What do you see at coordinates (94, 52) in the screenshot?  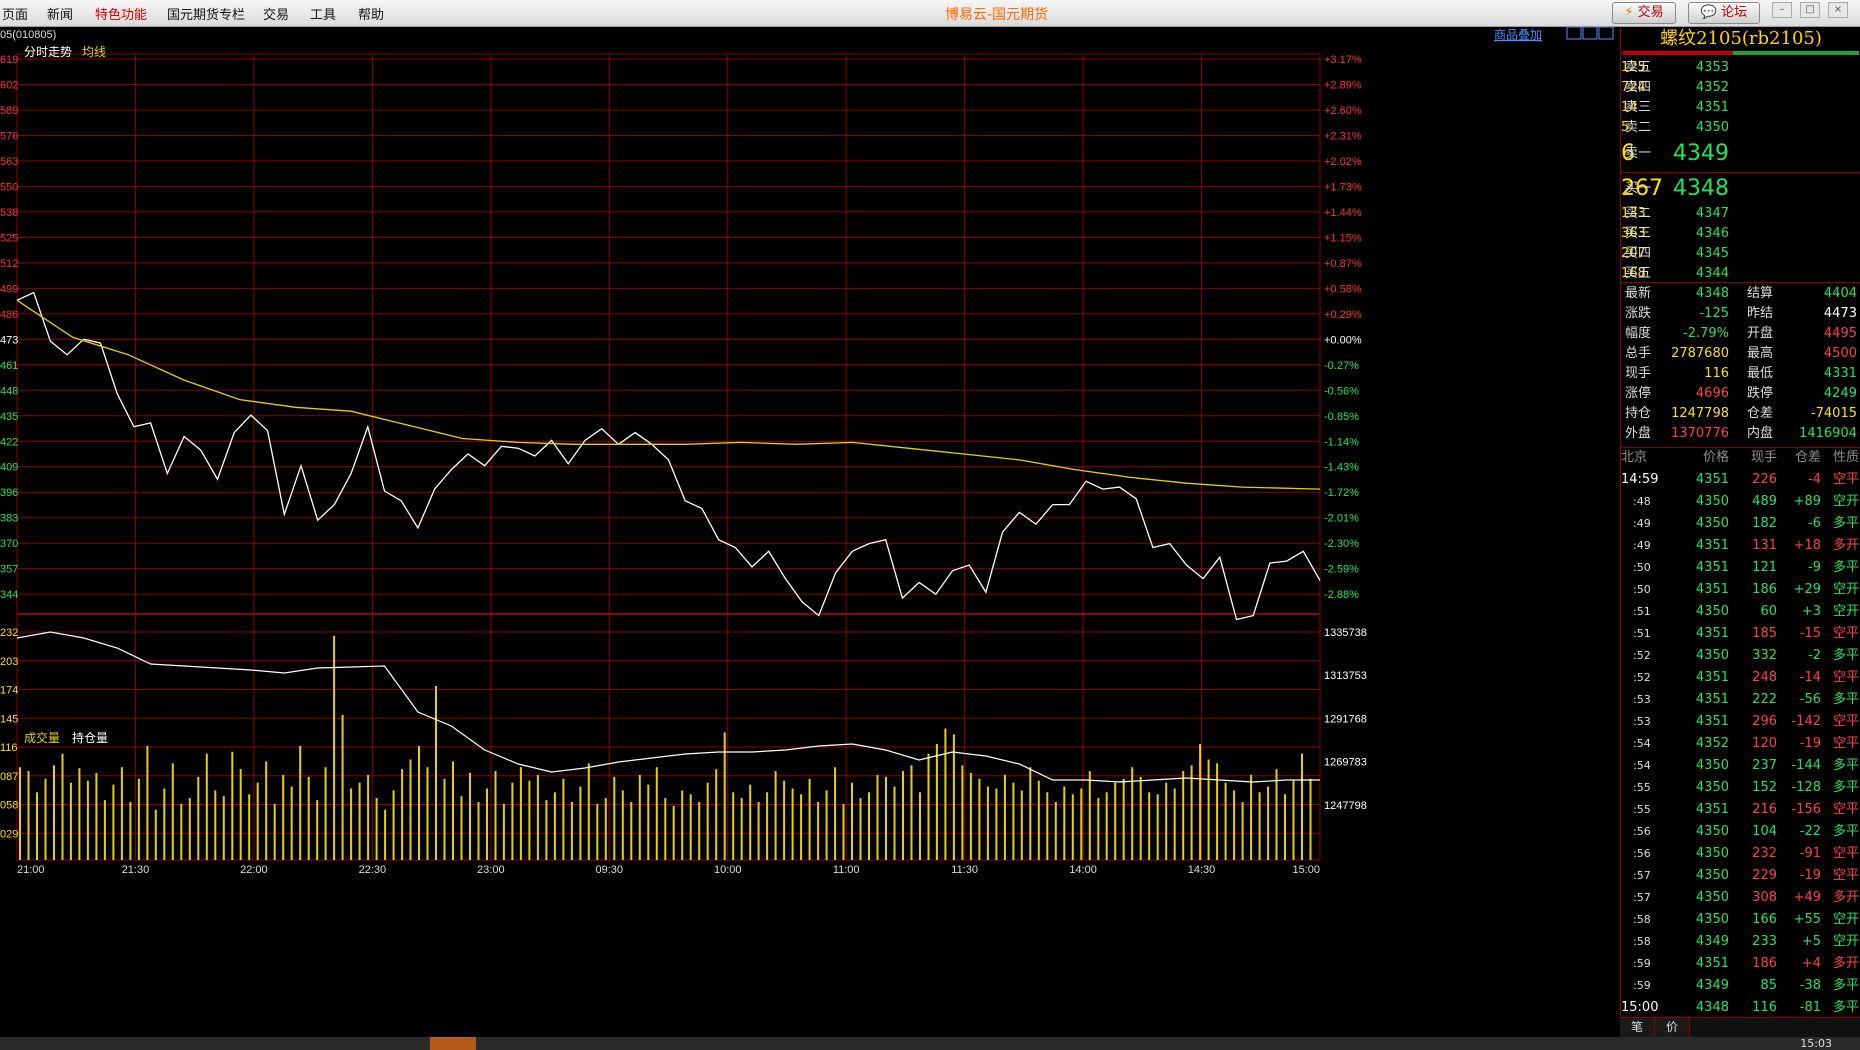 I see `tab-average-line: 均线` at bounding box center [94, 52].